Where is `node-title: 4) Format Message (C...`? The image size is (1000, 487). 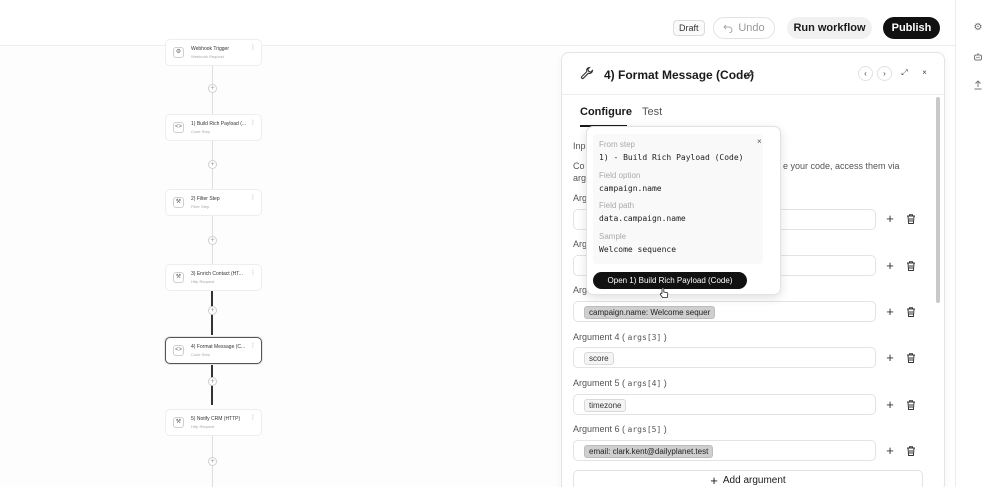 node-title: 4) Format Message (C... is located at coordinates (218, 347).